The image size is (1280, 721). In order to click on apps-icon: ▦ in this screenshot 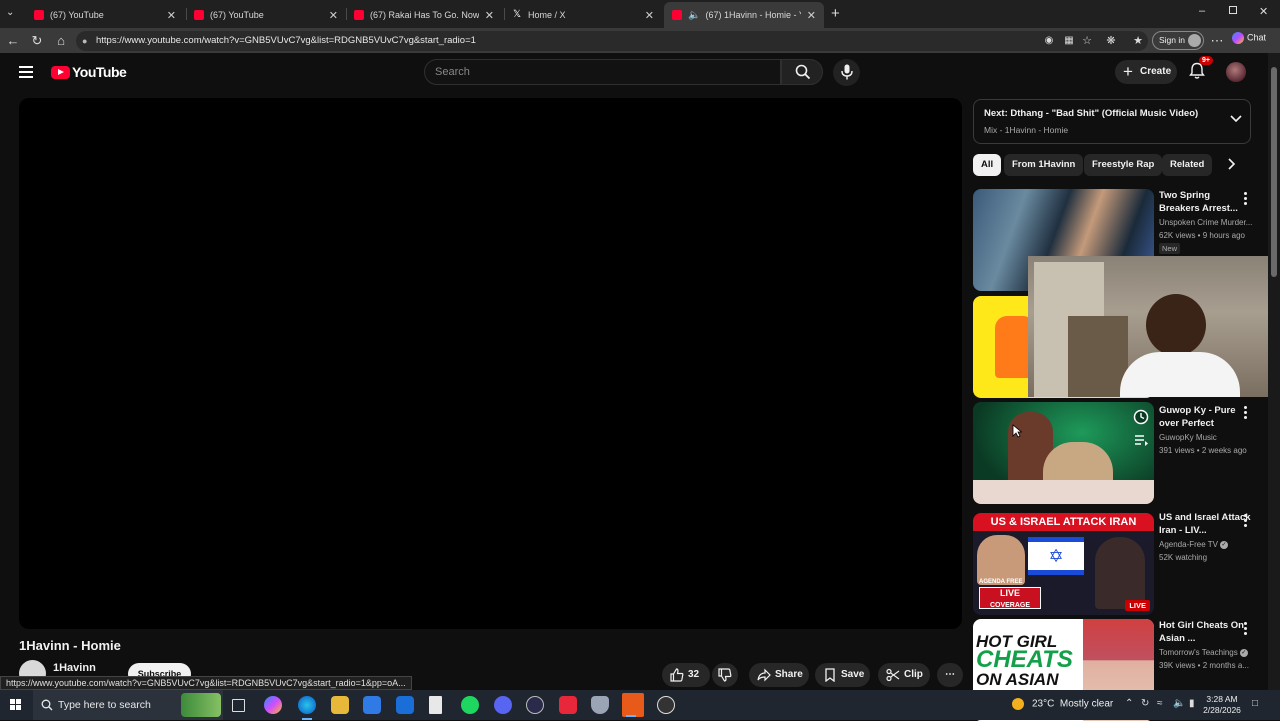, I will do `click(1069, 41)`.